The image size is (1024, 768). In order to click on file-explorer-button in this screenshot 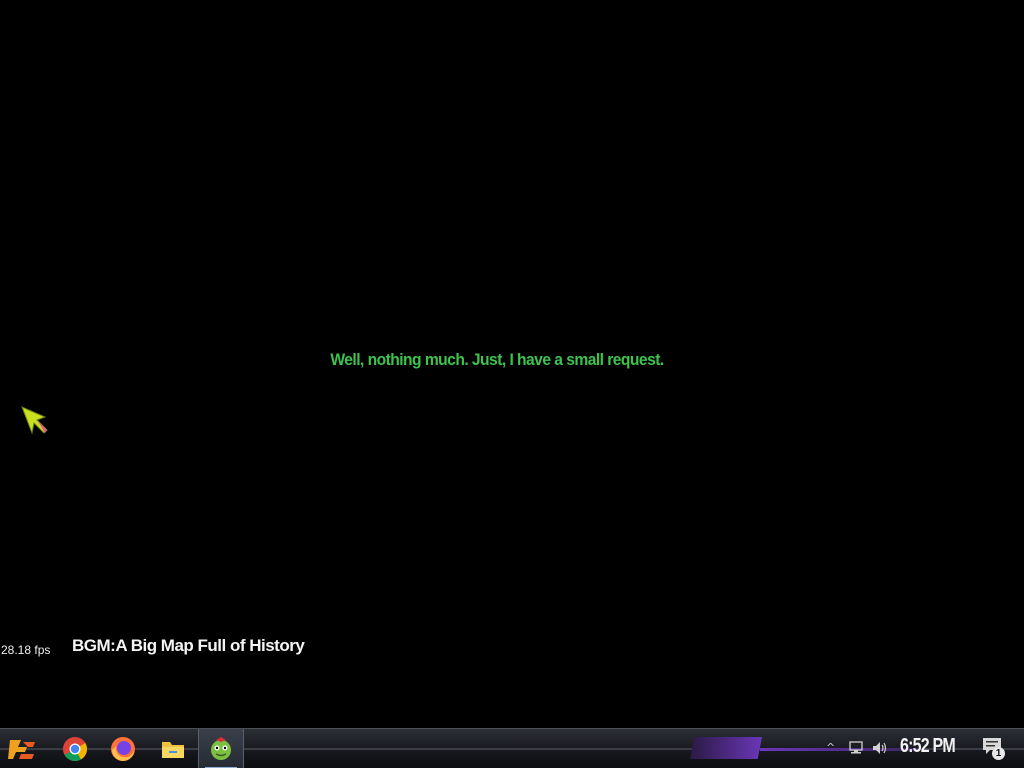, I will do `click(173, 749)`.